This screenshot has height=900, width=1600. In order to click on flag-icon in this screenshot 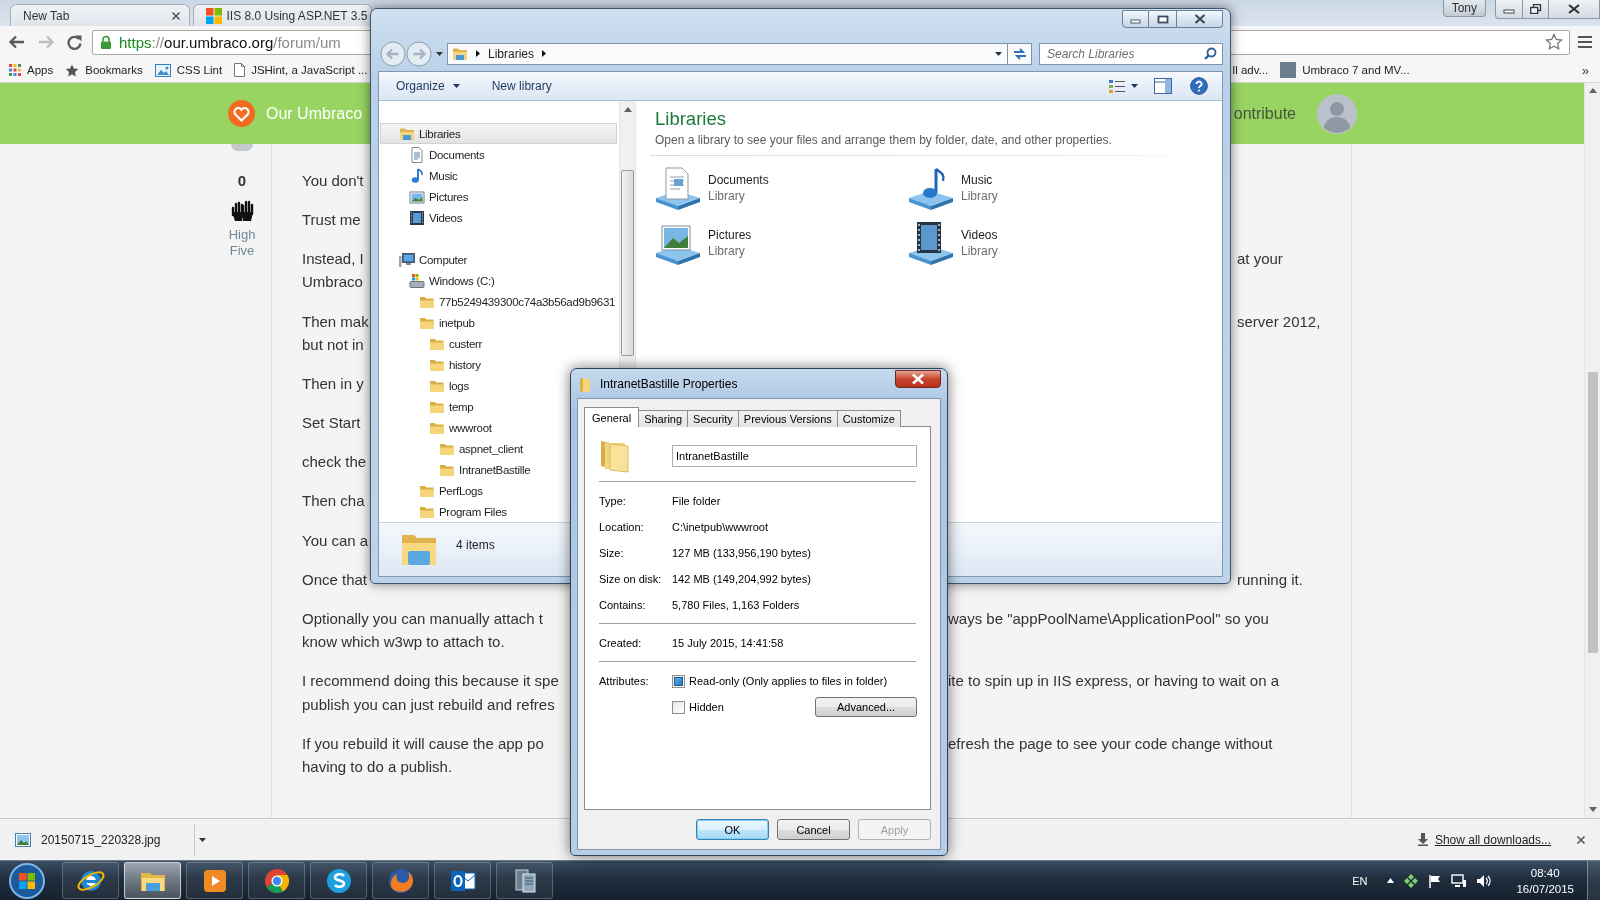, I will do `click(1435, 880)`.